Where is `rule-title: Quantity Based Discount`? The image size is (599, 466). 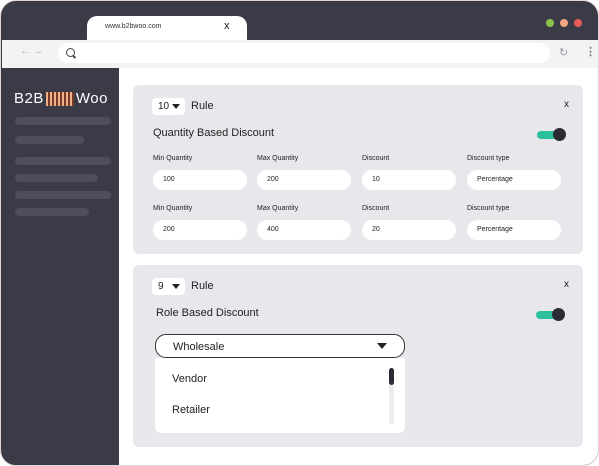 rule-title: Quantity Based Discount is located at coordinates (214, 133).